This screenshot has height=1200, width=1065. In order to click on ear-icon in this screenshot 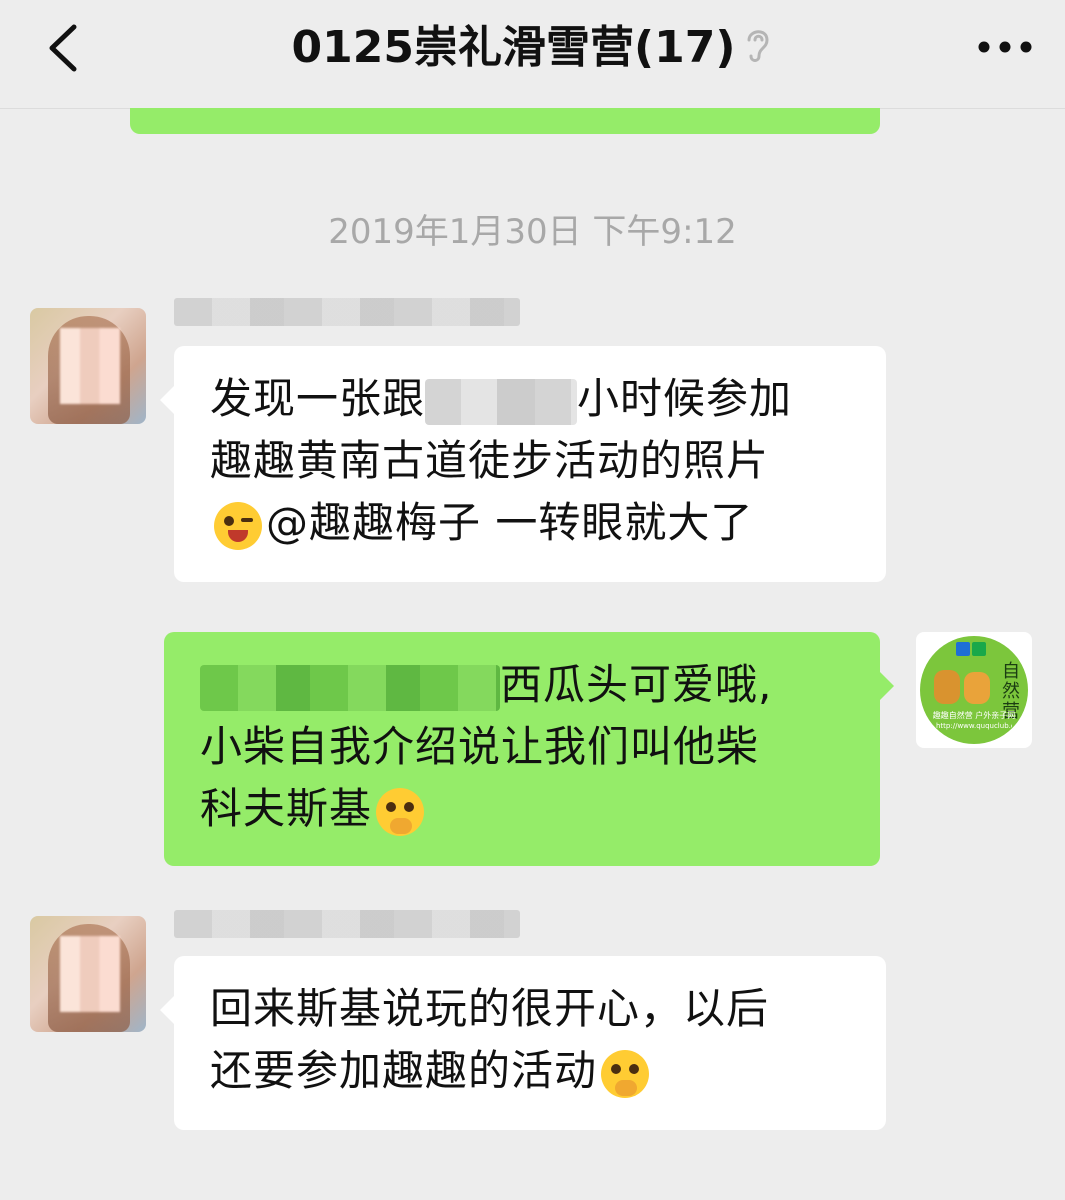, I will do `click(758, 50)`.